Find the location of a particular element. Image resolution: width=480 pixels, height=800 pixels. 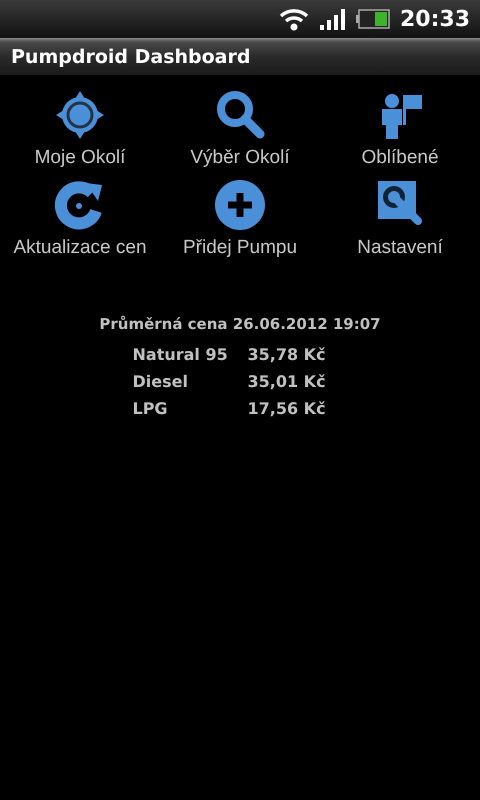

fuel-name: Natural 95 is located at coordinates (180, 354).